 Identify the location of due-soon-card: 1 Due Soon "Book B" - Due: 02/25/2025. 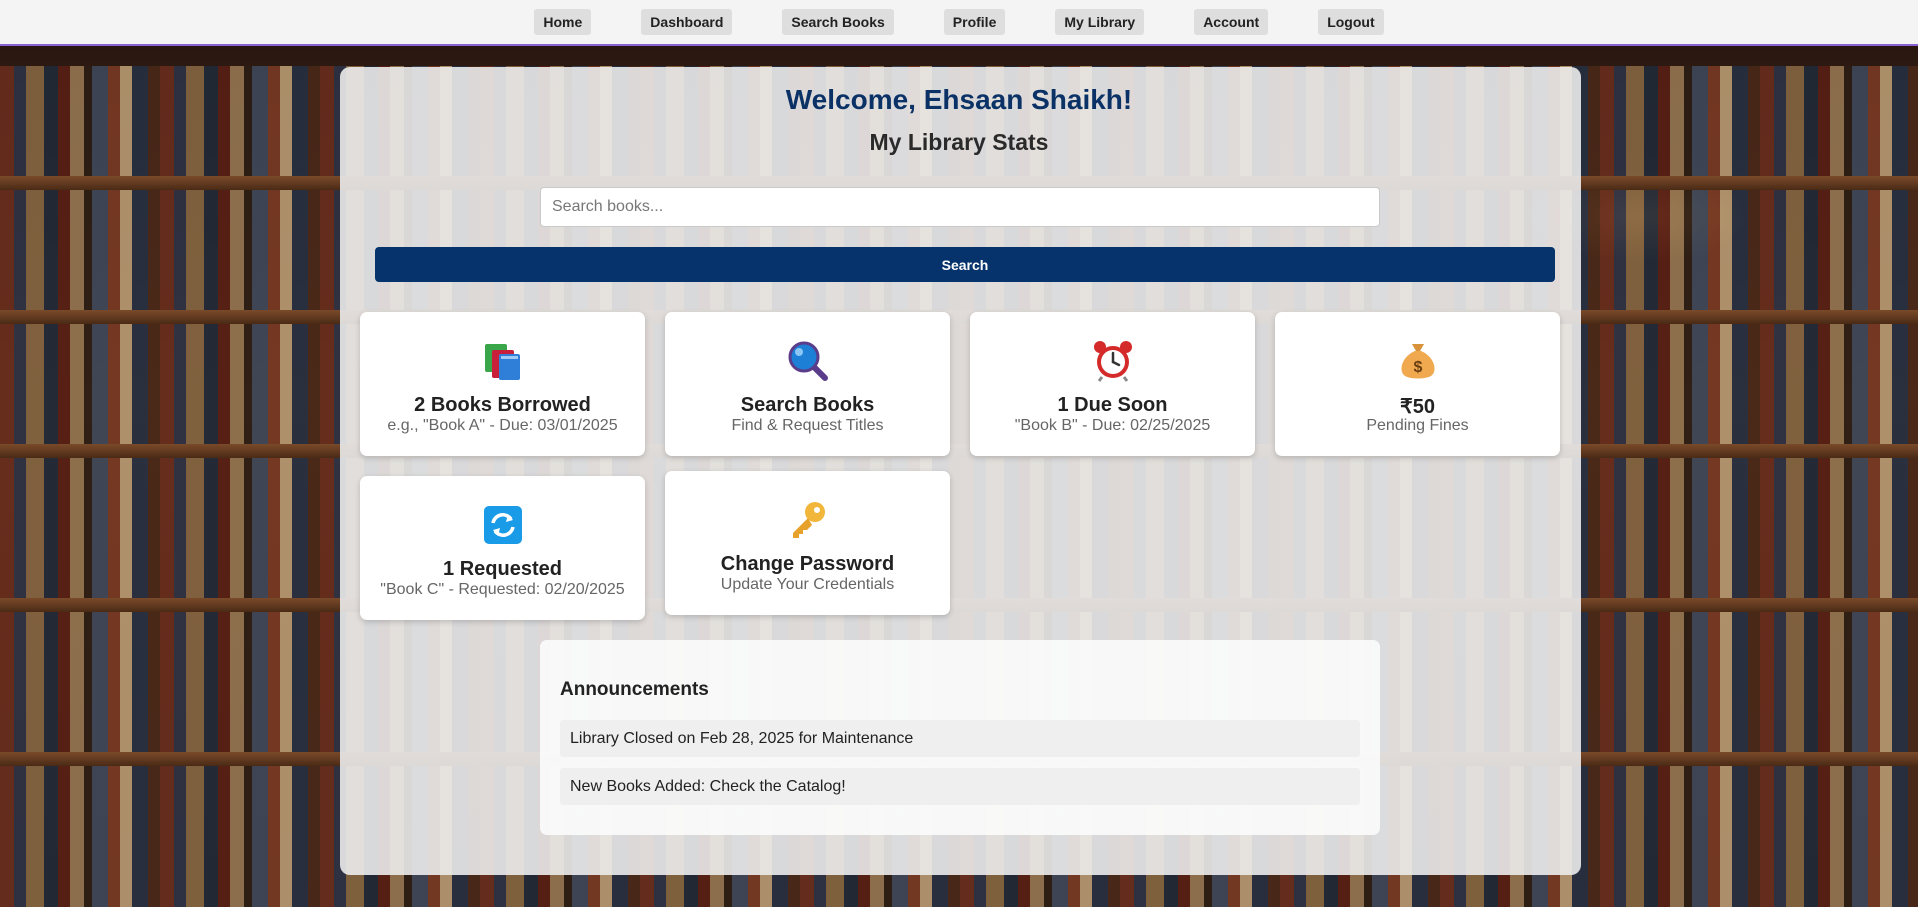
(1112, 384).